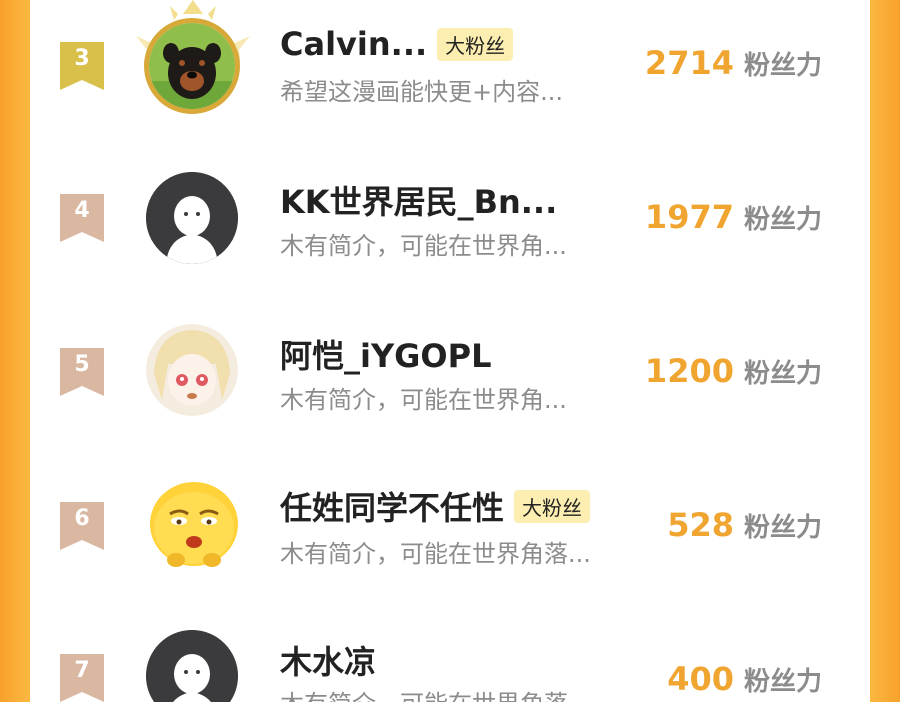 The width and height of the screenshot is (900, 702). I want to click on fan-power-score: 2714 粉丝力, so click(733, 63).